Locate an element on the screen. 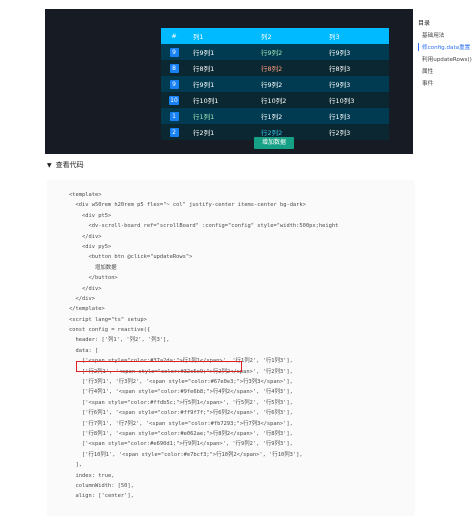 This screenshot has width=474, height=516. row-index-badge: 8 is located at coordinates (174, 68).